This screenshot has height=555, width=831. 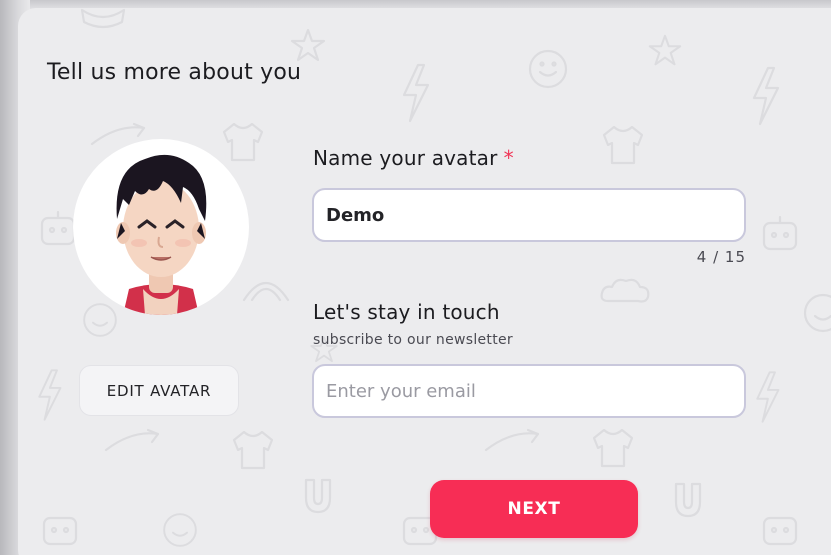 What do you see at coordinates (529, 215) in the screenshot?
I see `avatar-name-input` at bounding box center [529, 215].